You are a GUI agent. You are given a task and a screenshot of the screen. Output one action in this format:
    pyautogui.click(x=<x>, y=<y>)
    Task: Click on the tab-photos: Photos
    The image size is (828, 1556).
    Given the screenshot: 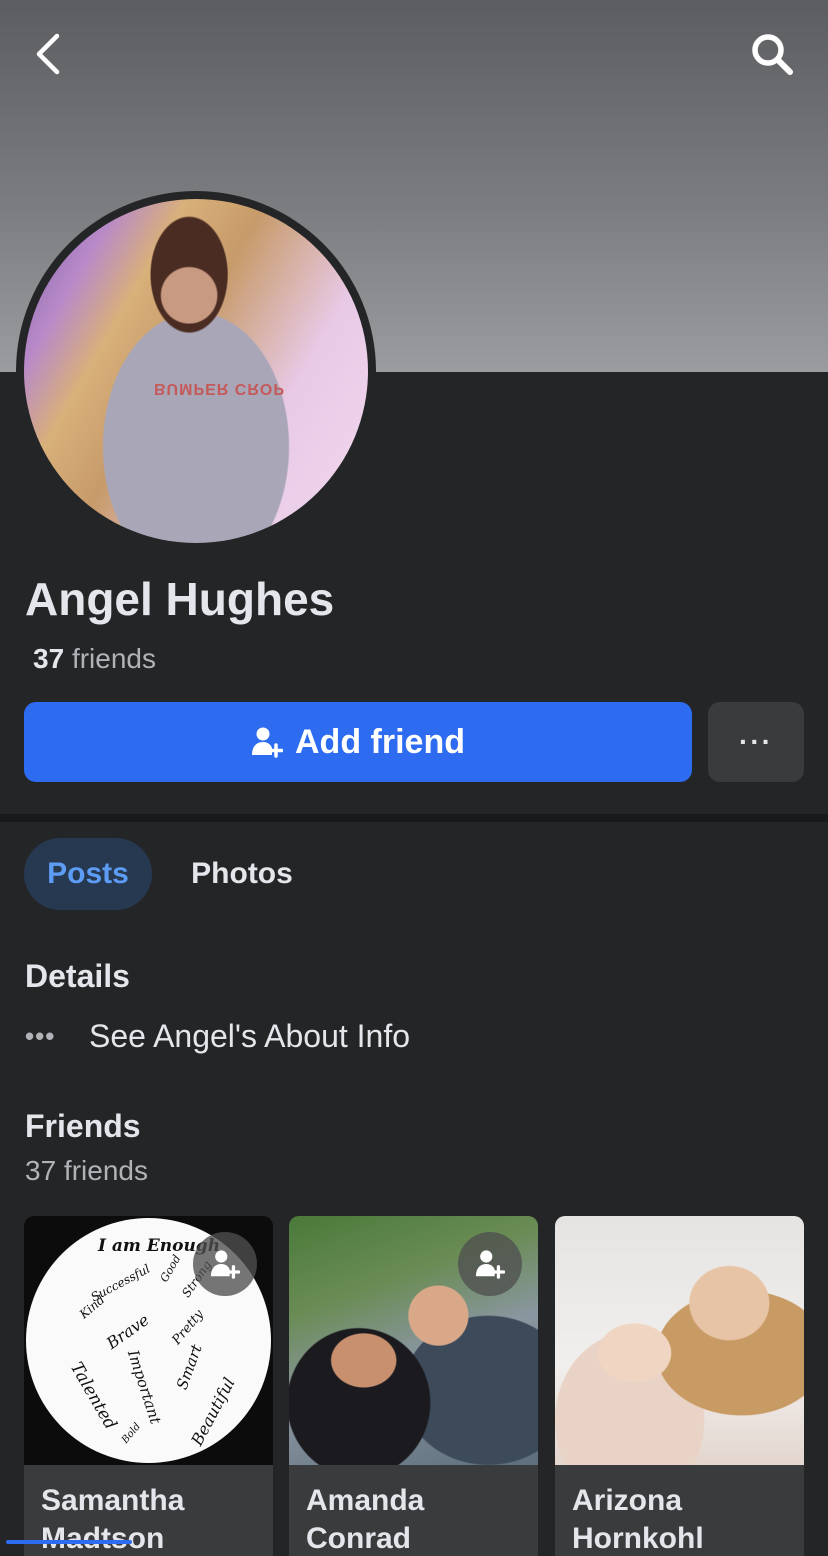 What is the action you would take?
    pyautogui.click(x=242, y=874)
    